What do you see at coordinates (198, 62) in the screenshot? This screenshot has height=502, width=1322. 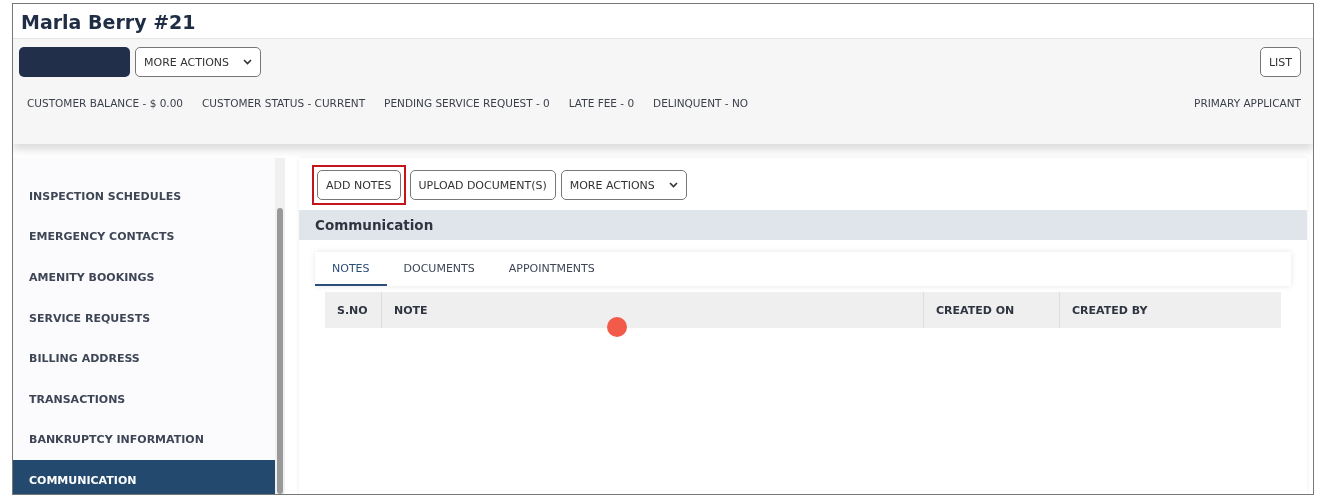 I see `more-actions-button: MORE ACTIONS` at bounding box center [198, 62].